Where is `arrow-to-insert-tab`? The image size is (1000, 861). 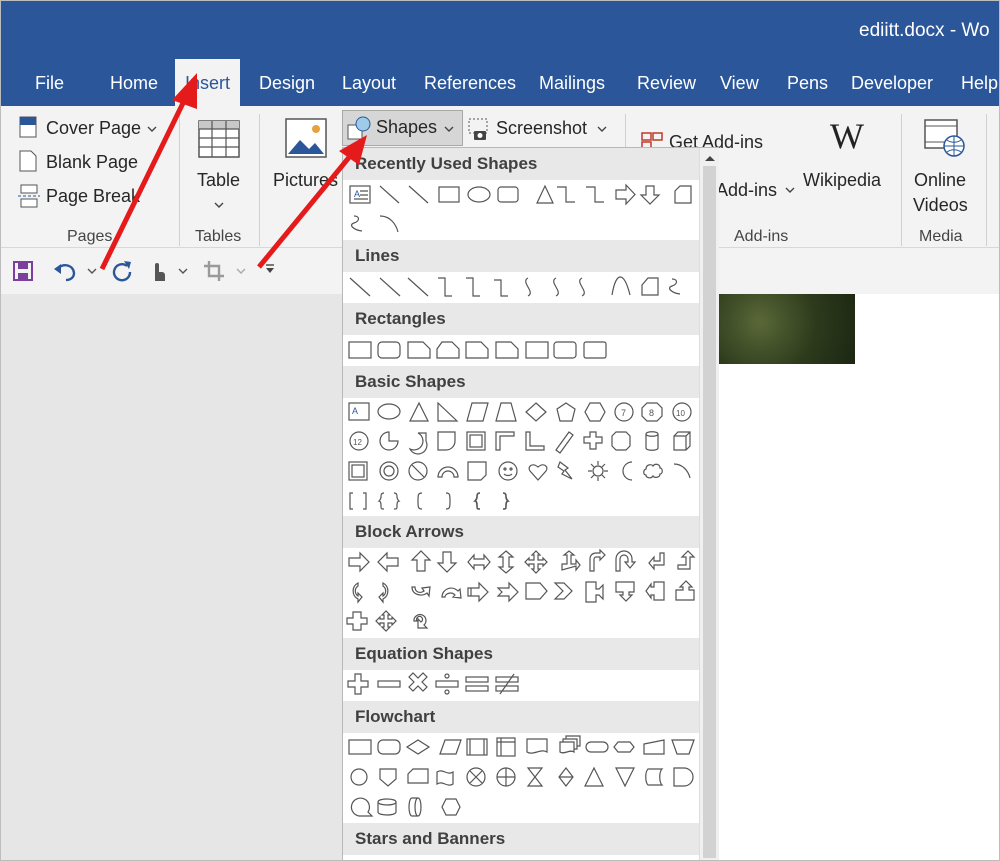 arrow-to-insert-tab is located at coordinates (148, 172).